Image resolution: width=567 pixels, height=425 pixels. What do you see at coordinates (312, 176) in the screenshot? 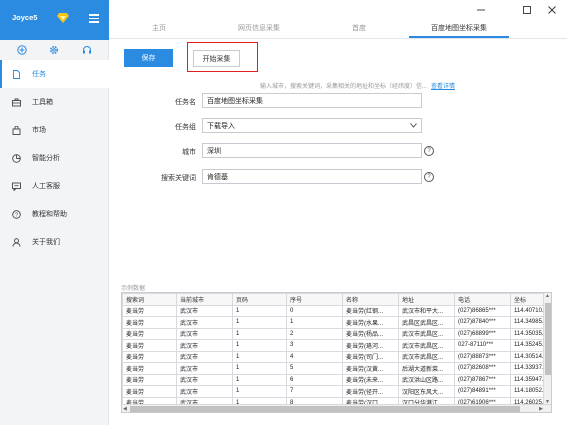
I see `keyword-input: 肯德基` at bounding box center [312, 176].